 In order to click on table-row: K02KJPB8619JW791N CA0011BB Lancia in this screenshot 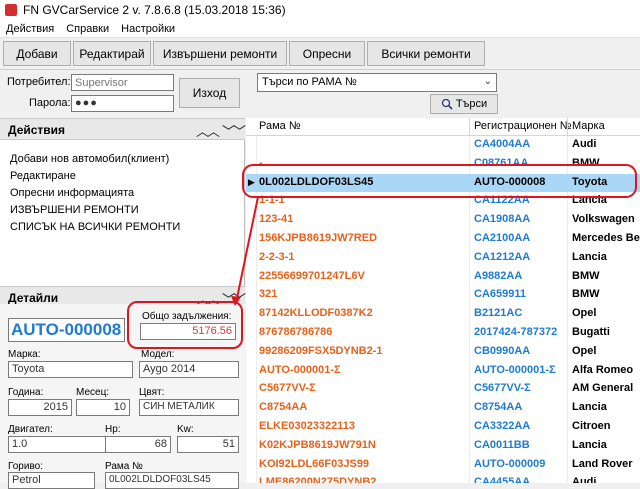, I will do `click(443, 446)`.